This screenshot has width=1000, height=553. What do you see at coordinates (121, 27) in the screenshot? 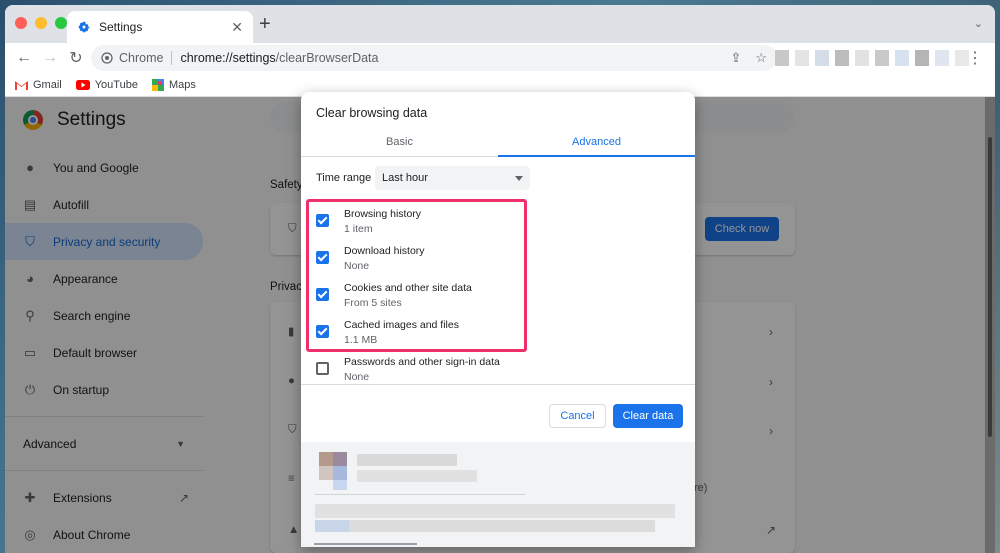
I see `tab-title: Settings` at bounding box center [121, 27].